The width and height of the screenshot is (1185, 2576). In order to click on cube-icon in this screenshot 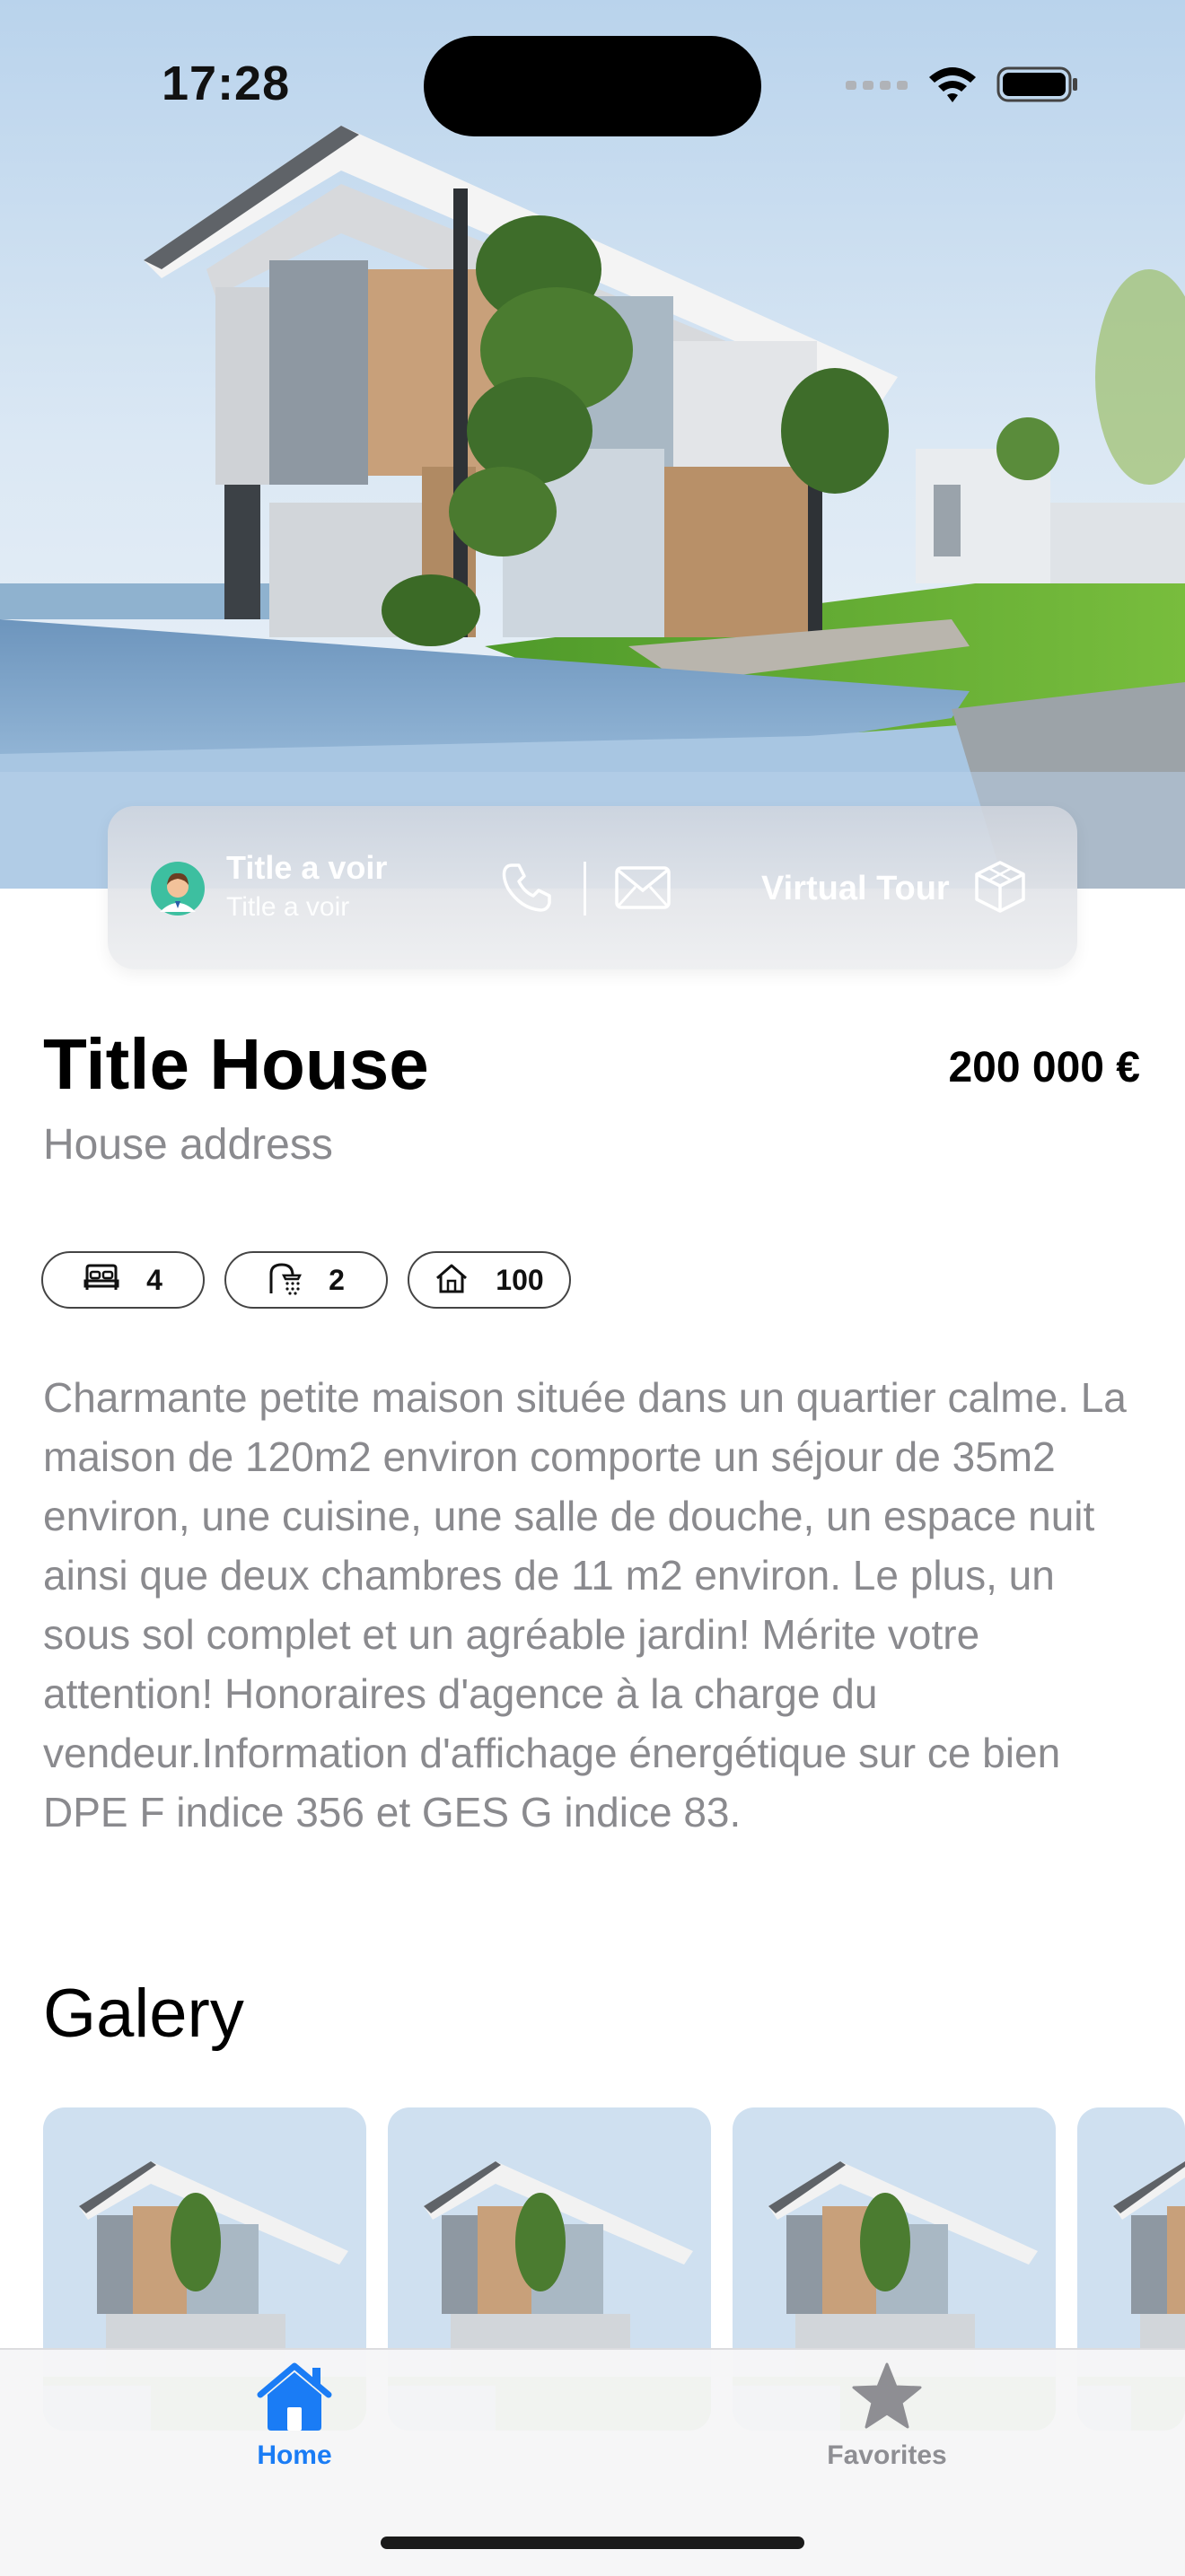, I will do `click(1000, 889)`.